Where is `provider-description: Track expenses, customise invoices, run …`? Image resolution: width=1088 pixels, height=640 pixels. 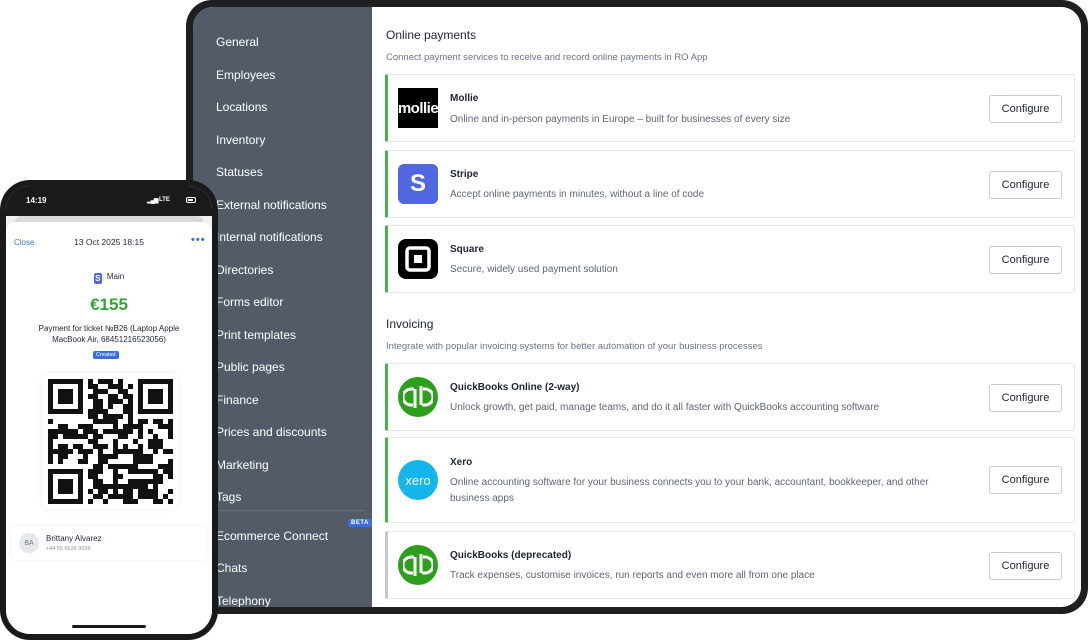
provider-description: Track expenses, customise invoices, run … is located at coordinates (632, 575).